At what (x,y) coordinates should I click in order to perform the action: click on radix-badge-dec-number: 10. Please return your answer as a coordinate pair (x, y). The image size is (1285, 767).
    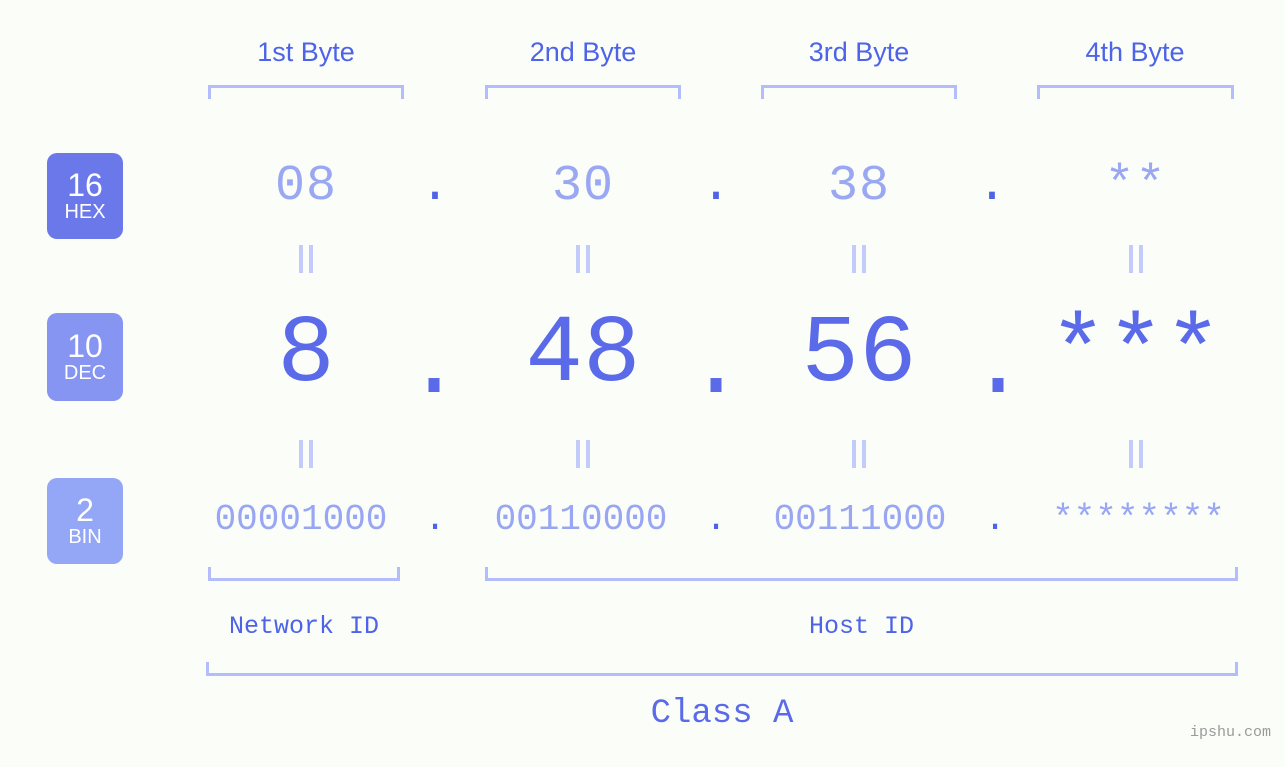
    Looking at the image, I should click on (85, 346).